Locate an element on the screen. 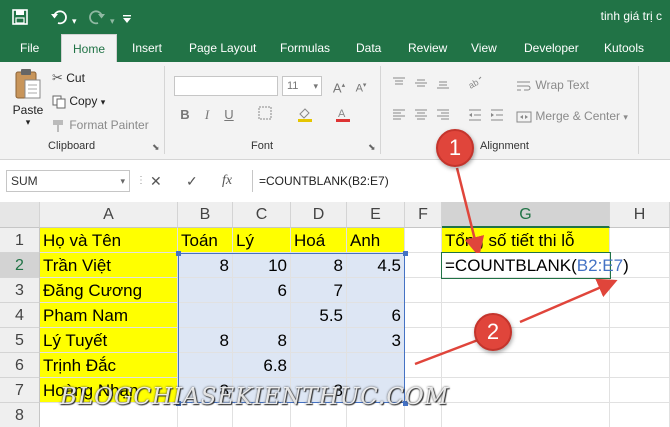  fill-color-icon is located at coordinates (305, 115).